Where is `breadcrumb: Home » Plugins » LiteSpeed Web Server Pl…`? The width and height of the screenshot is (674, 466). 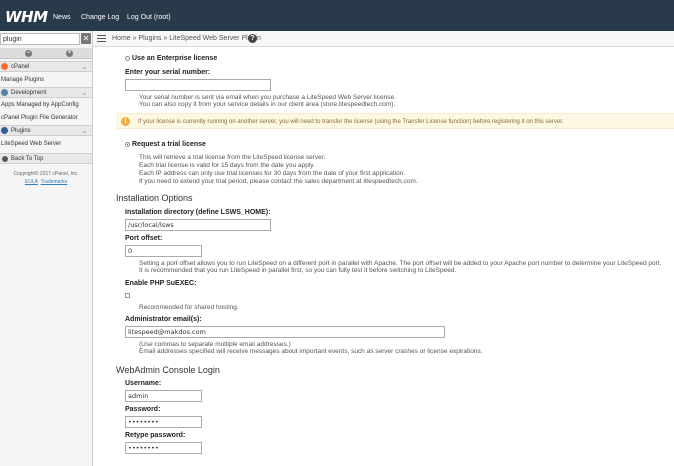 breadcrumb: Home » Plugins » LiteSpeed Web Server Pl… is located at coordinates (186, 38).